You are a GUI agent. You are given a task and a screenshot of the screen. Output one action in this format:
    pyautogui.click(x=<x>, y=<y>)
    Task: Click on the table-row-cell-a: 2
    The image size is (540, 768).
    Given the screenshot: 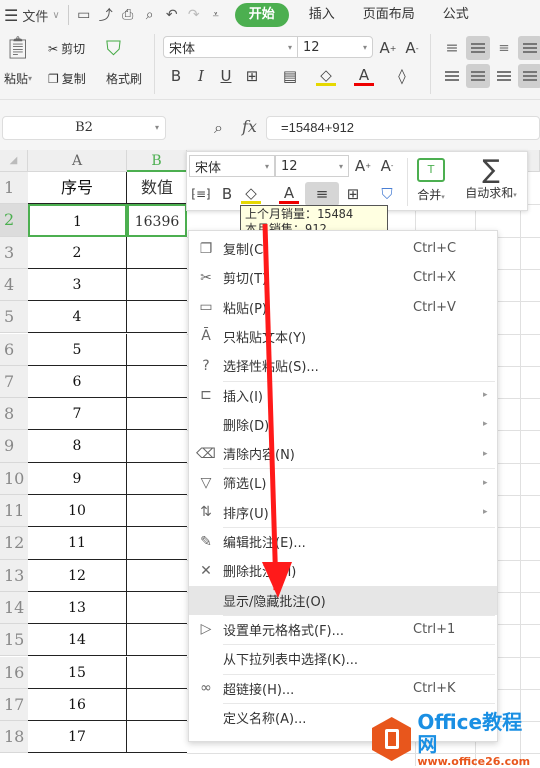 What is the action you would take?
    pyautogui.click(x=77, y=252)
    